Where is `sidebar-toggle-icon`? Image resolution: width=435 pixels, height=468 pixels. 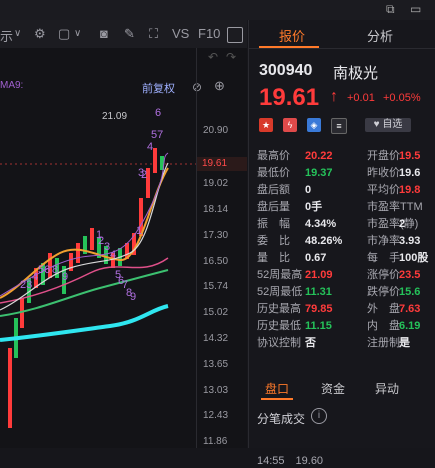 sidebar-toggle-icon is located at coordinates (235, 35).